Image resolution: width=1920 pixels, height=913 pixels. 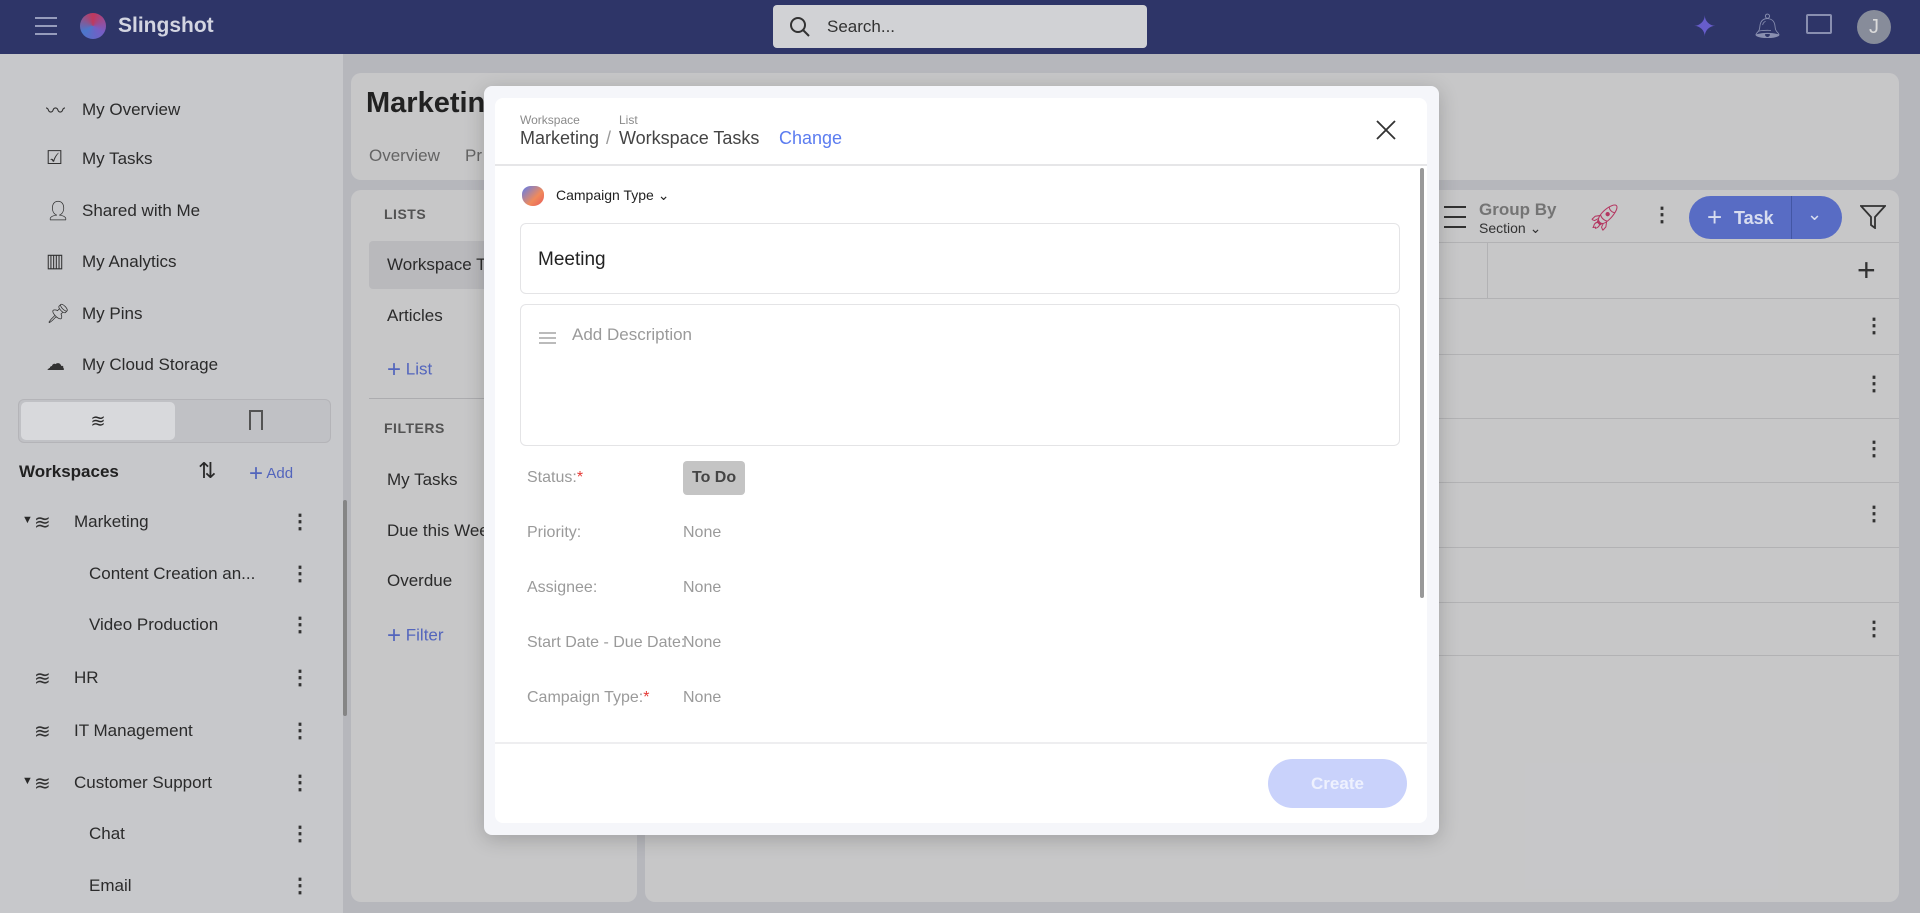 I want to click on task-type-label: Campaign Type, so click(x=605, y=195).